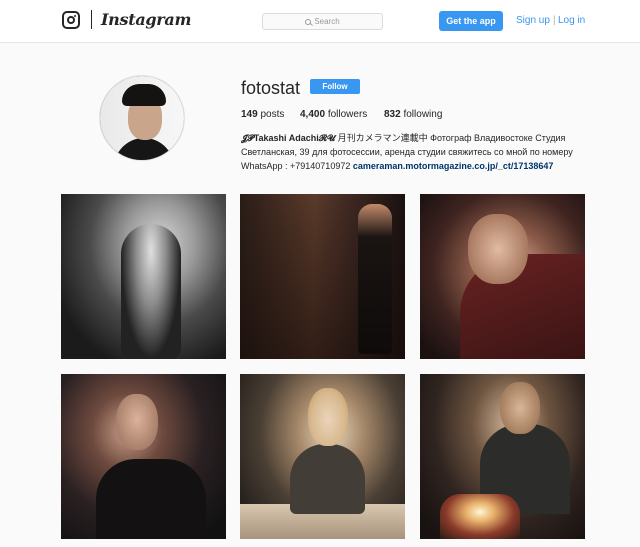 The image size is (640, 547). What do you see at coordinates (347, 114) in the screenshot?
I see `followers-label: followers` at bounding box center [347, 114].